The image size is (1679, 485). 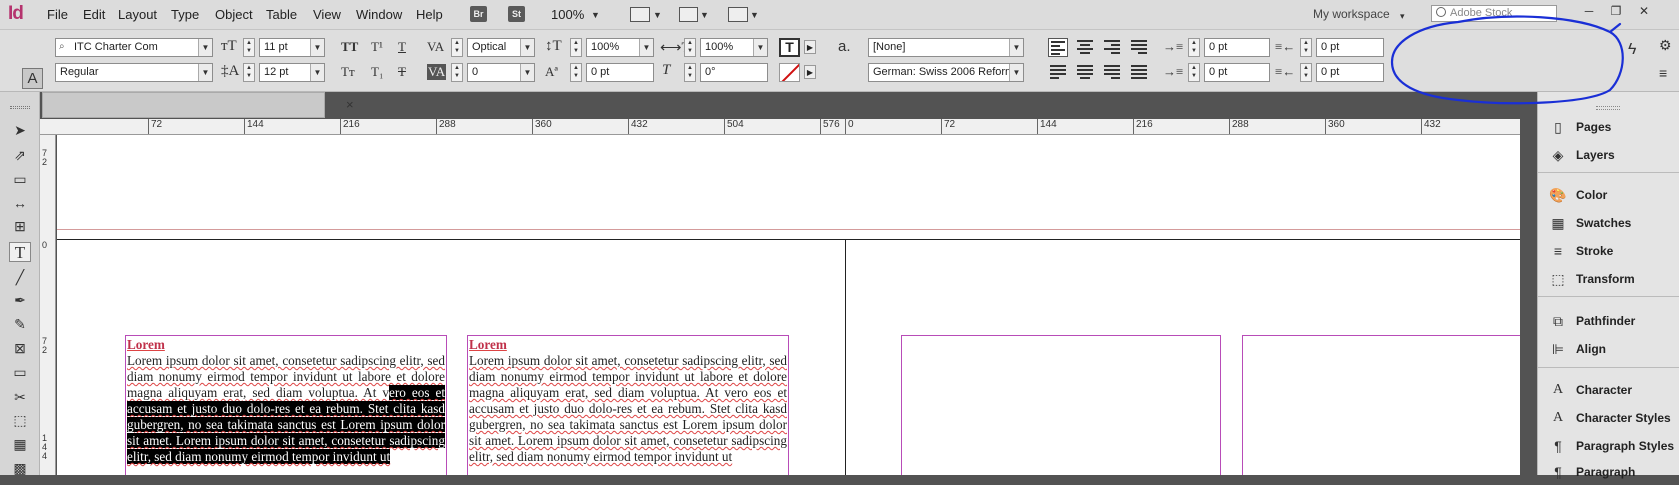 I want to click on text-fill-icon: T, so click(x=789, y=47).